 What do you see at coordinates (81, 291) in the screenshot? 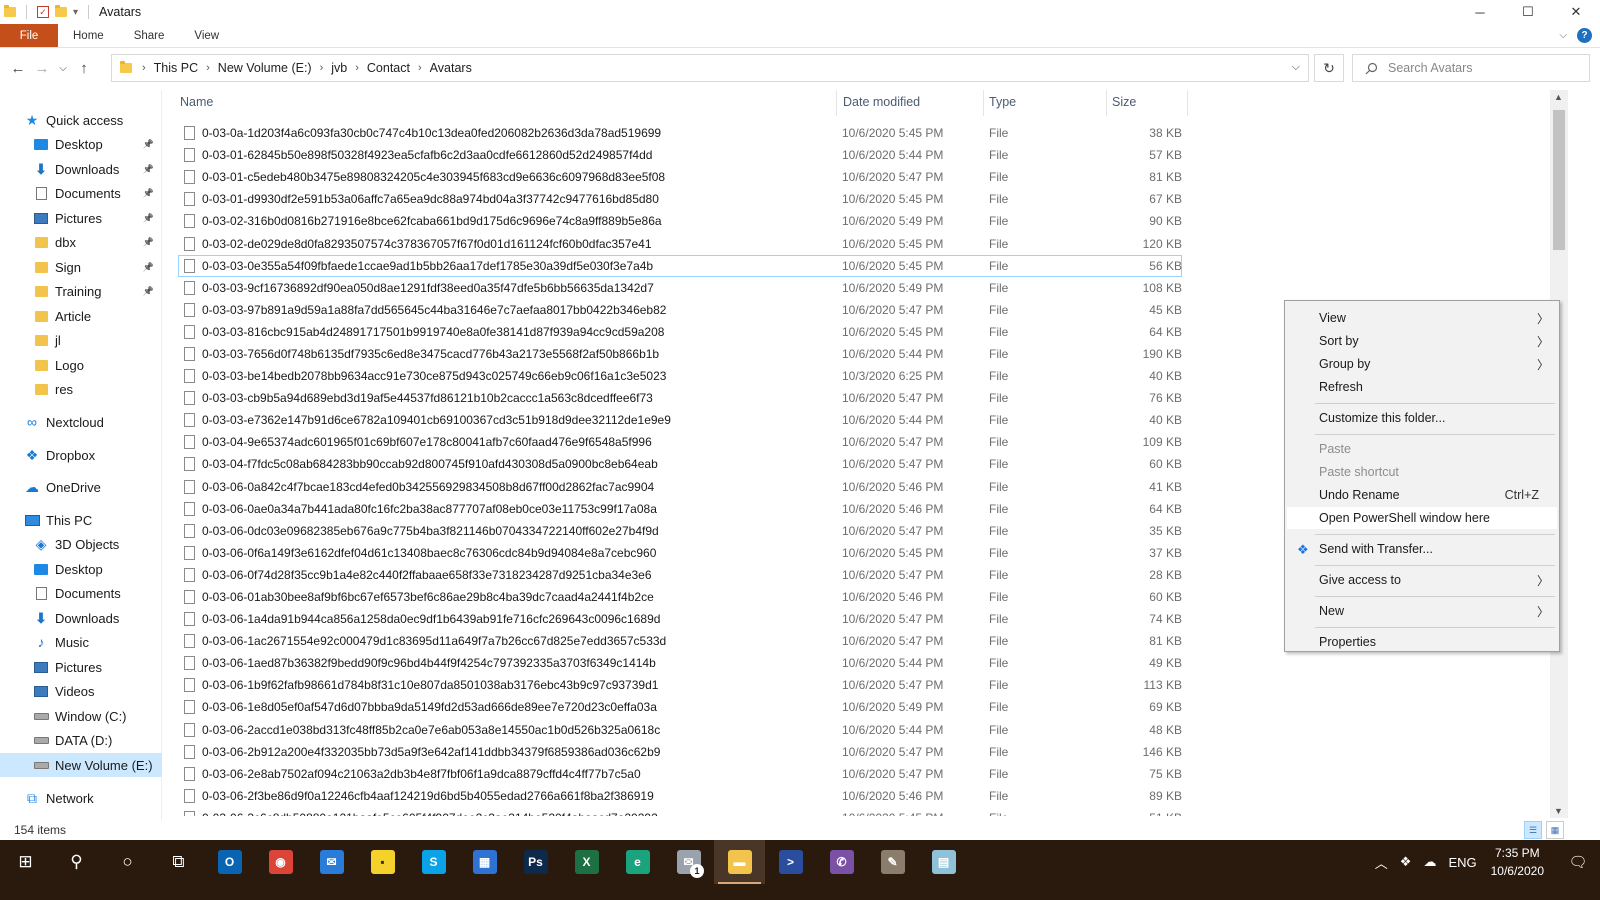
I see `sidebar-item-training: Training 📌` at bounding box center [81, 291].